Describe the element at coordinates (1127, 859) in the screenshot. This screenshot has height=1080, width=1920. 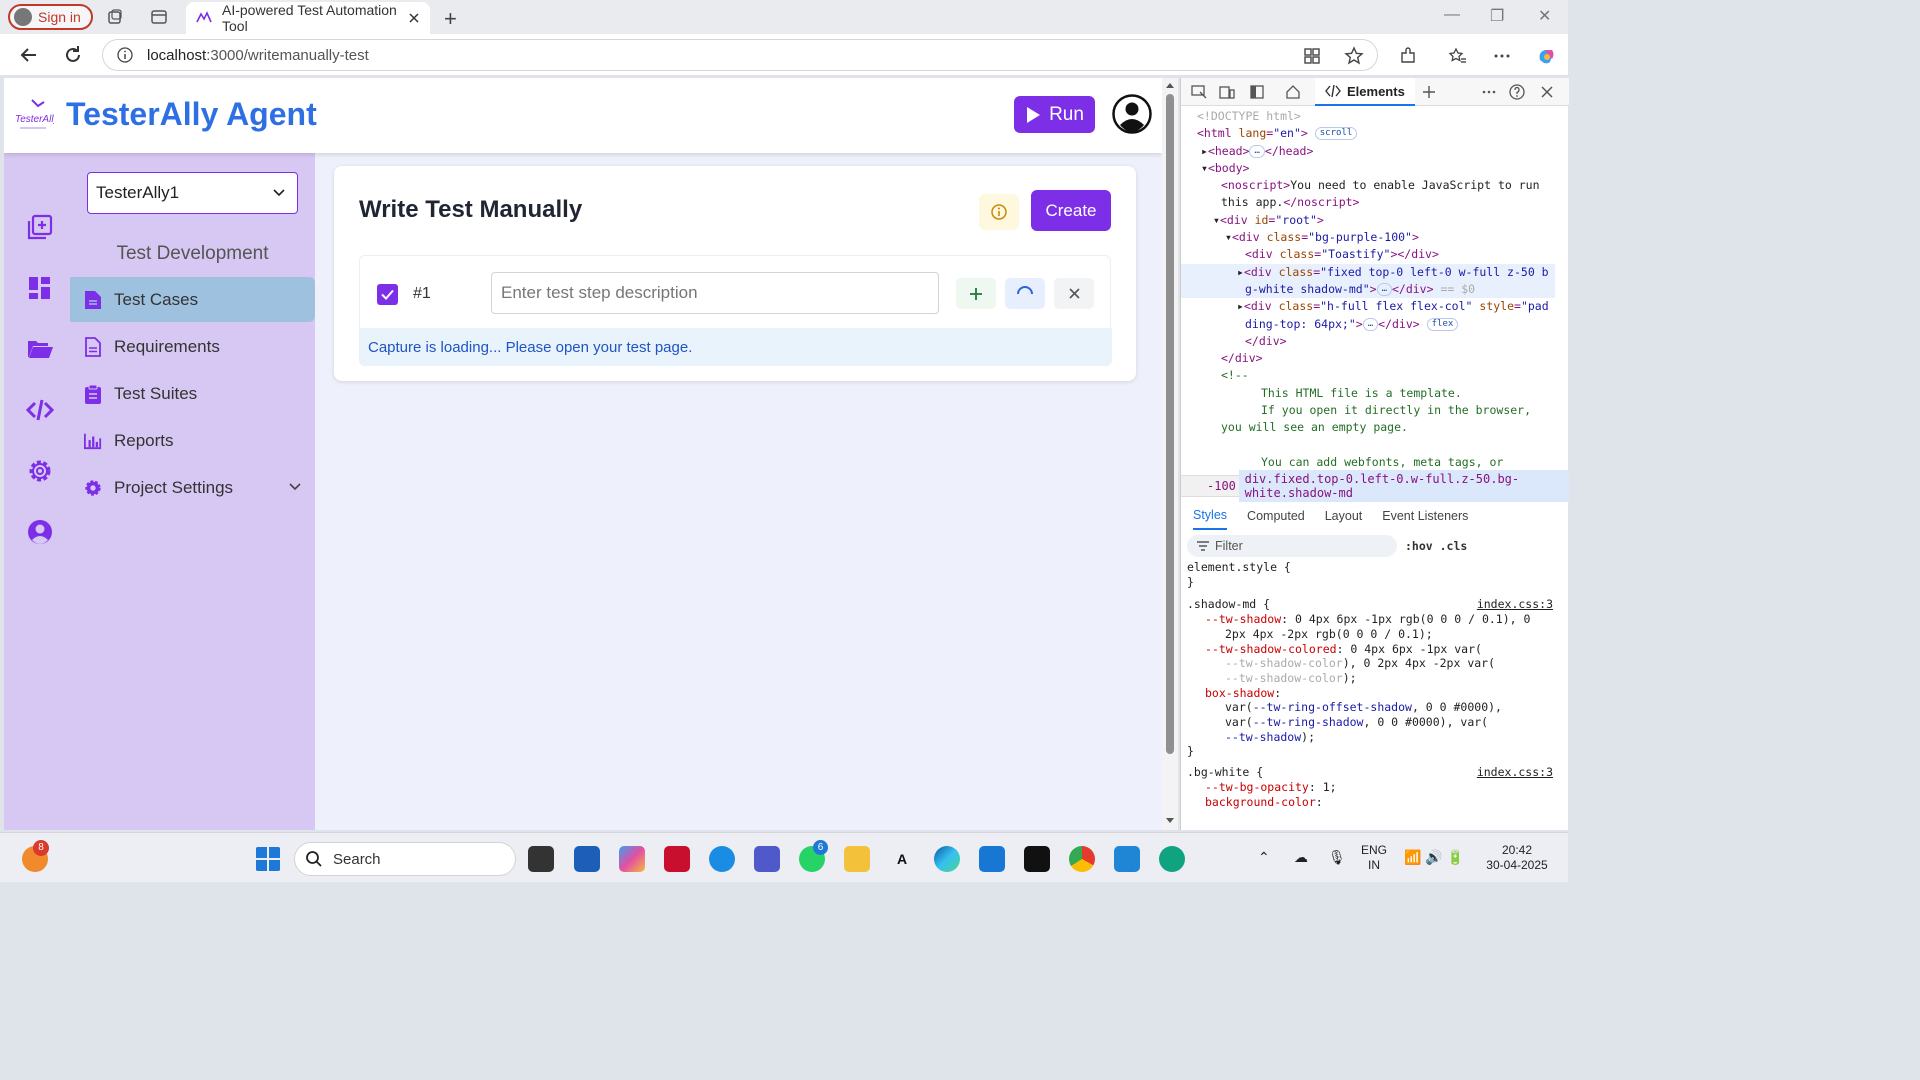
I see `vscode-icon` at that location.